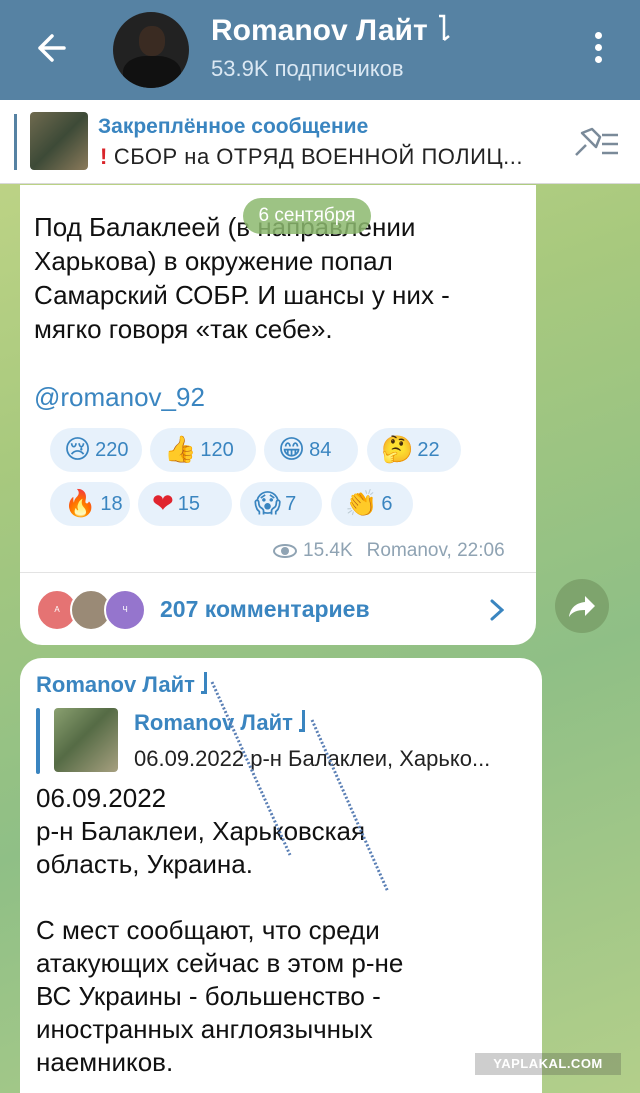 The height and width of the screenshot is (1093, 640). What do you see at coordinates (307, 216) in the screenshot?
I see `date-pill: 6 сентября` at bounding box center [307, 216].